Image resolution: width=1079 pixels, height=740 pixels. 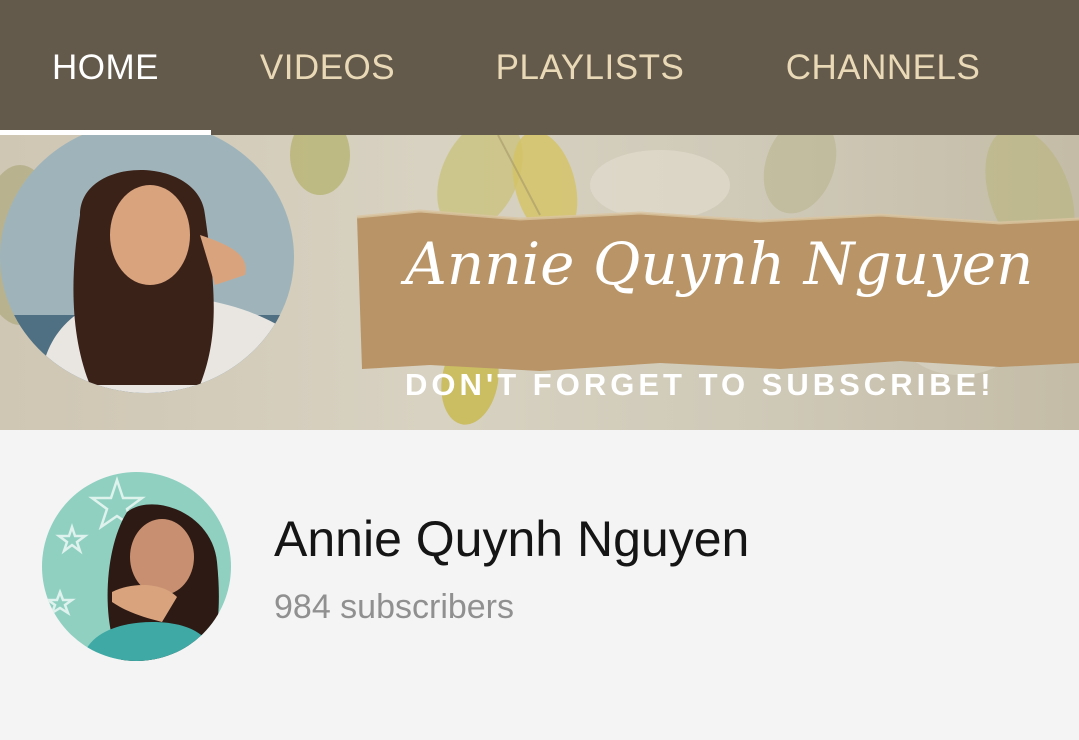 I want to click on tab-home: HOME, so click(x=105, y=67).